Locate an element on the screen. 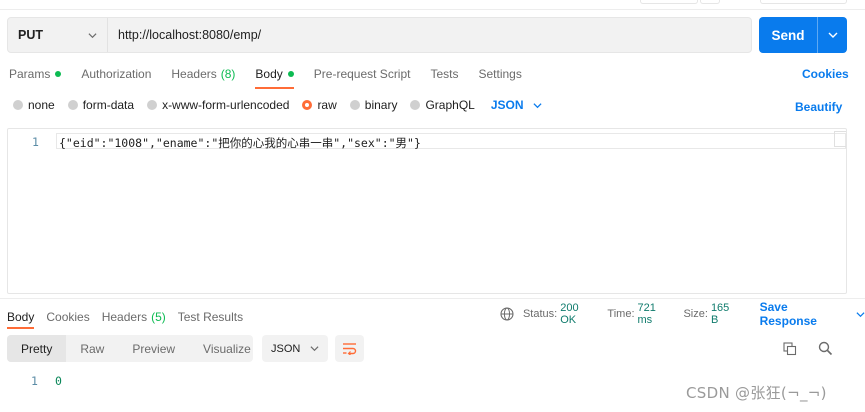  tab-params: Params is located at coordinates (35, 74).